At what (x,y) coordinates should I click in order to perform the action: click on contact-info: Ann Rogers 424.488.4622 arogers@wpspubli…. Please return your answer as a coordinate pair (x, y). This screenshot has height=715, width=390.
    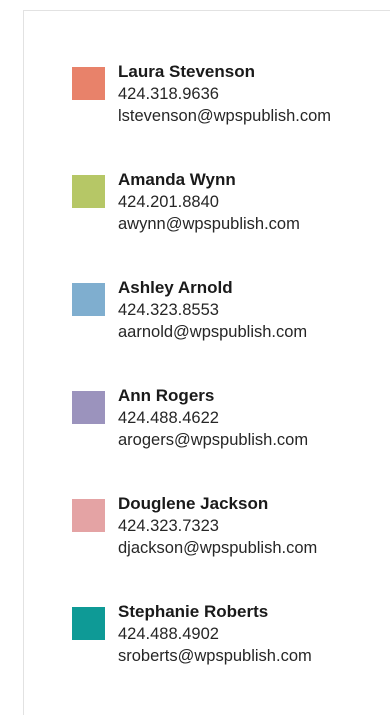
    Looking at the image, I should click on (213, 418).